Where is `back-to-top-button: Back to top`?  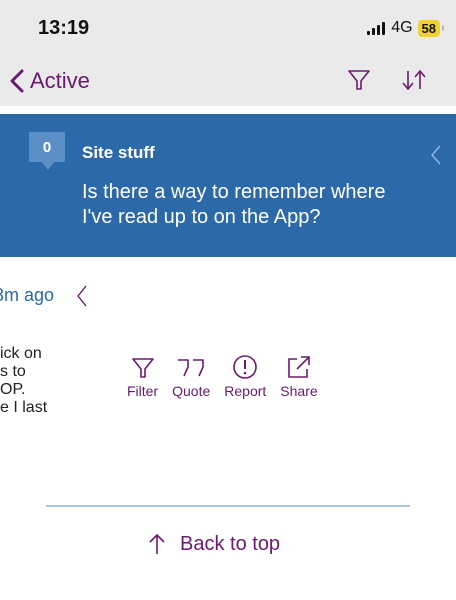
back-to-top-button: Back to top is located at coordinates (214, 544).